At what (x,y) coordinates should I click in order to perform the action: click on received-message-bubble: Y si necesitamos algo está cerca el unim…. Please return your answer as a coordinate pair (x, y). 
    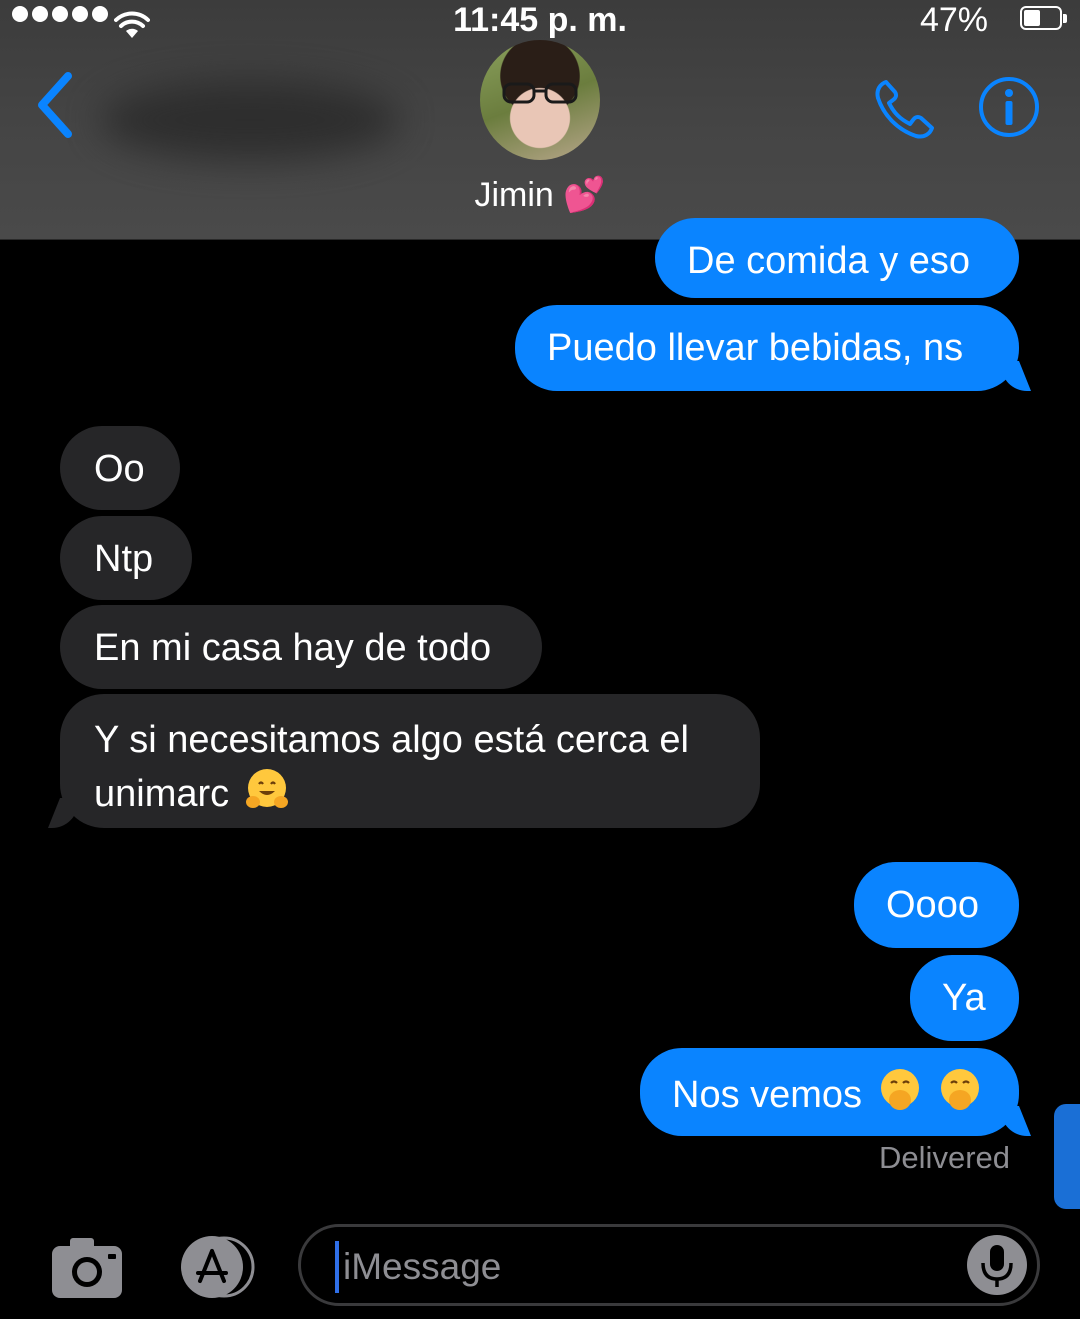
    Looking at the image, I should click on (410, 761).